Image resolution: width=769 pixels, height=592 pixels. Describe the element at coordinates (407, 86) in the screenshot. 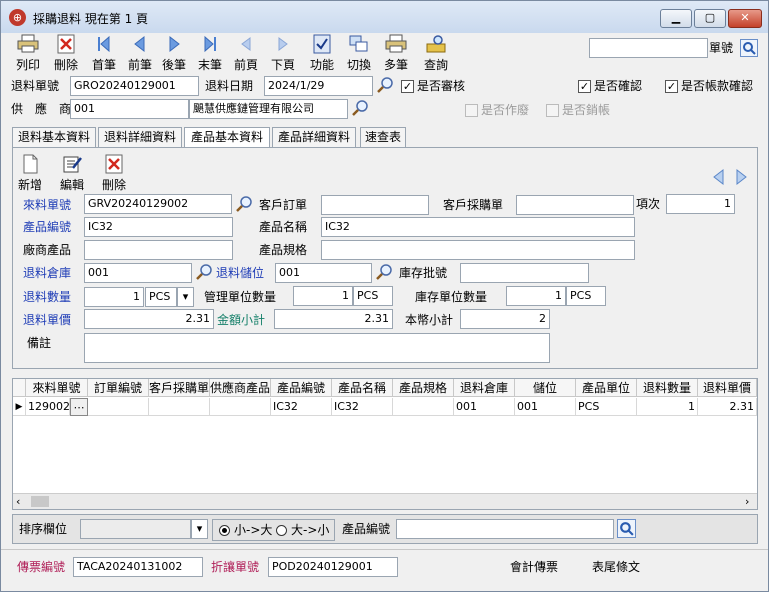

I see `reviewed-checkbox: ✓` at that location.